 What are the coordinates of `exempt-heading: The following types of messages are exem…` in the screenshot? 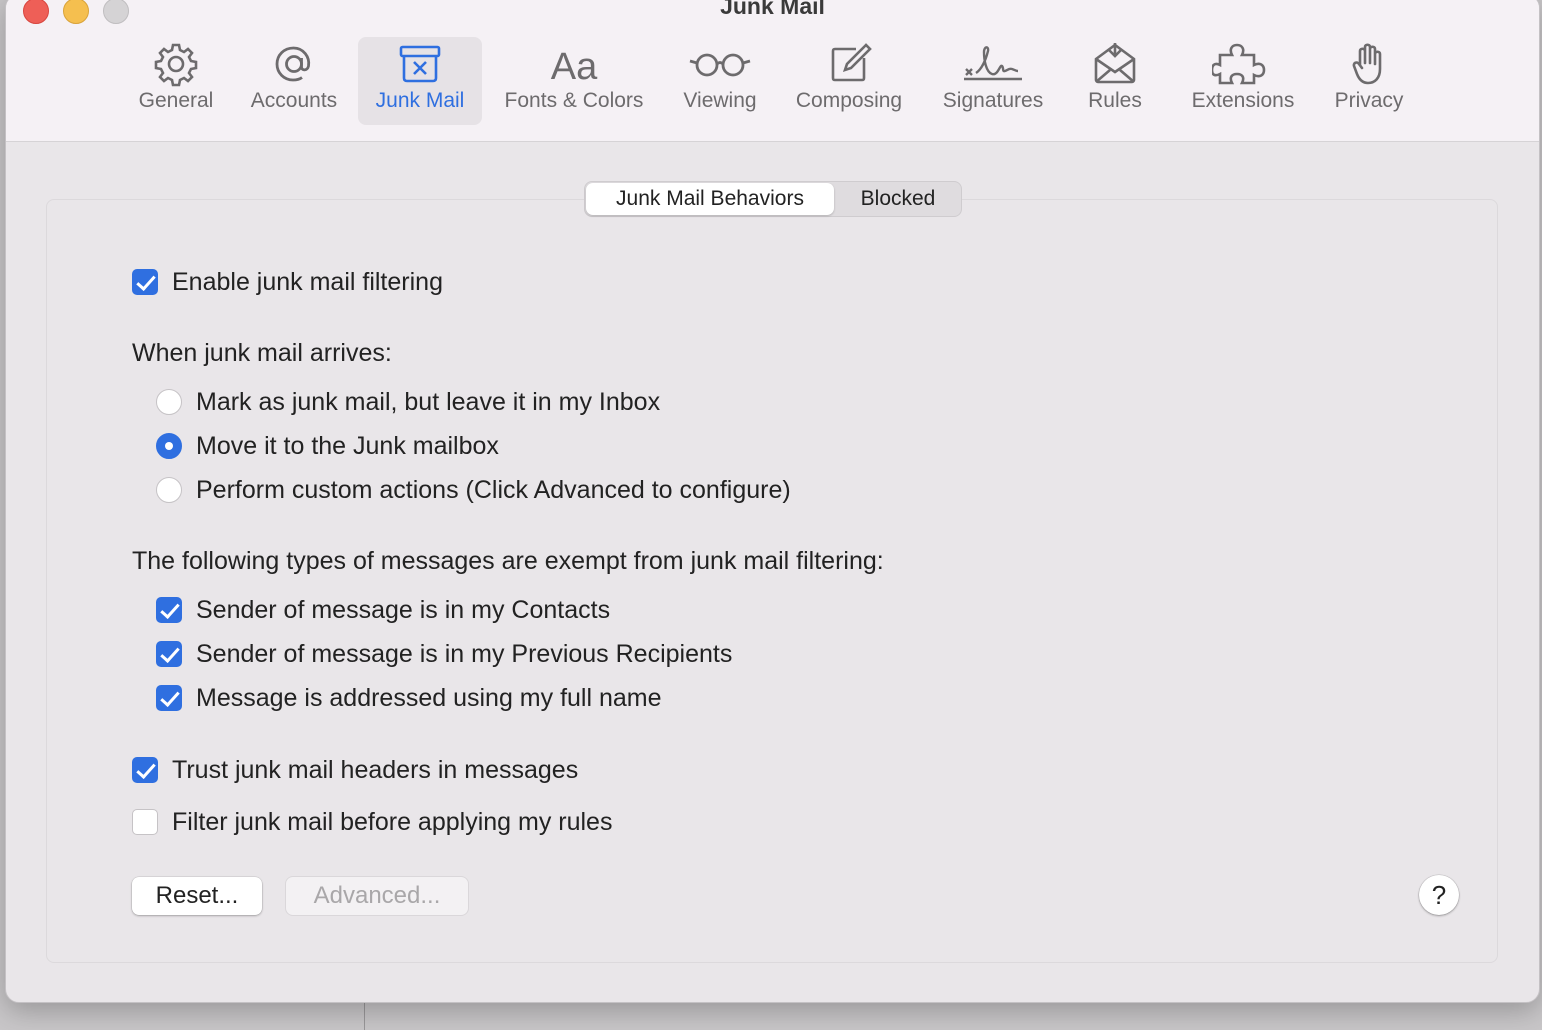 It's located at (508, 561).